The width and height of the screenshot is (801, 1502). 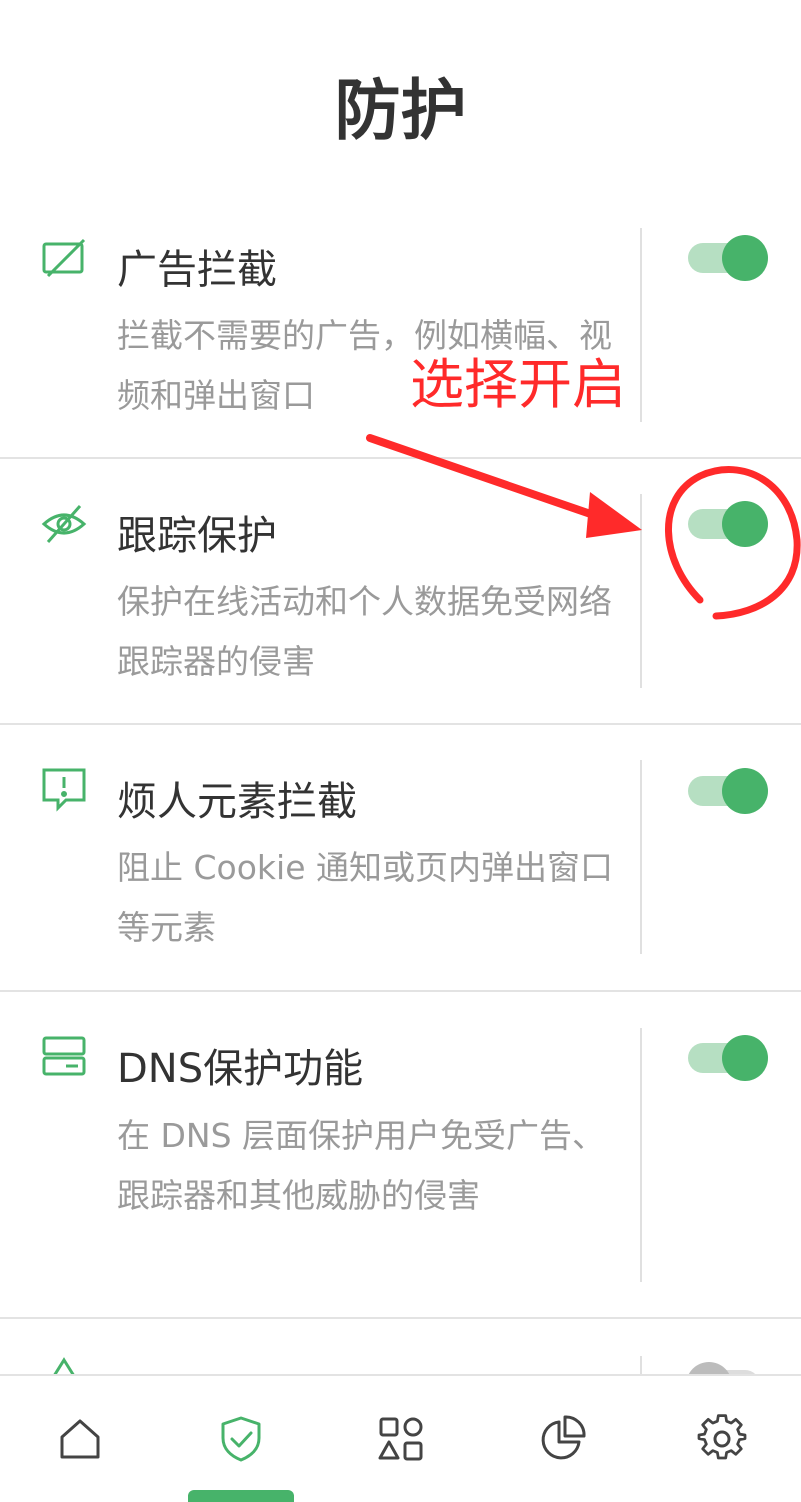 What do you see at coordinates (240, 1069) in the screenshot?
I see `dns-protection-title: DNS保护功能` at bounding box center [240, 1069].